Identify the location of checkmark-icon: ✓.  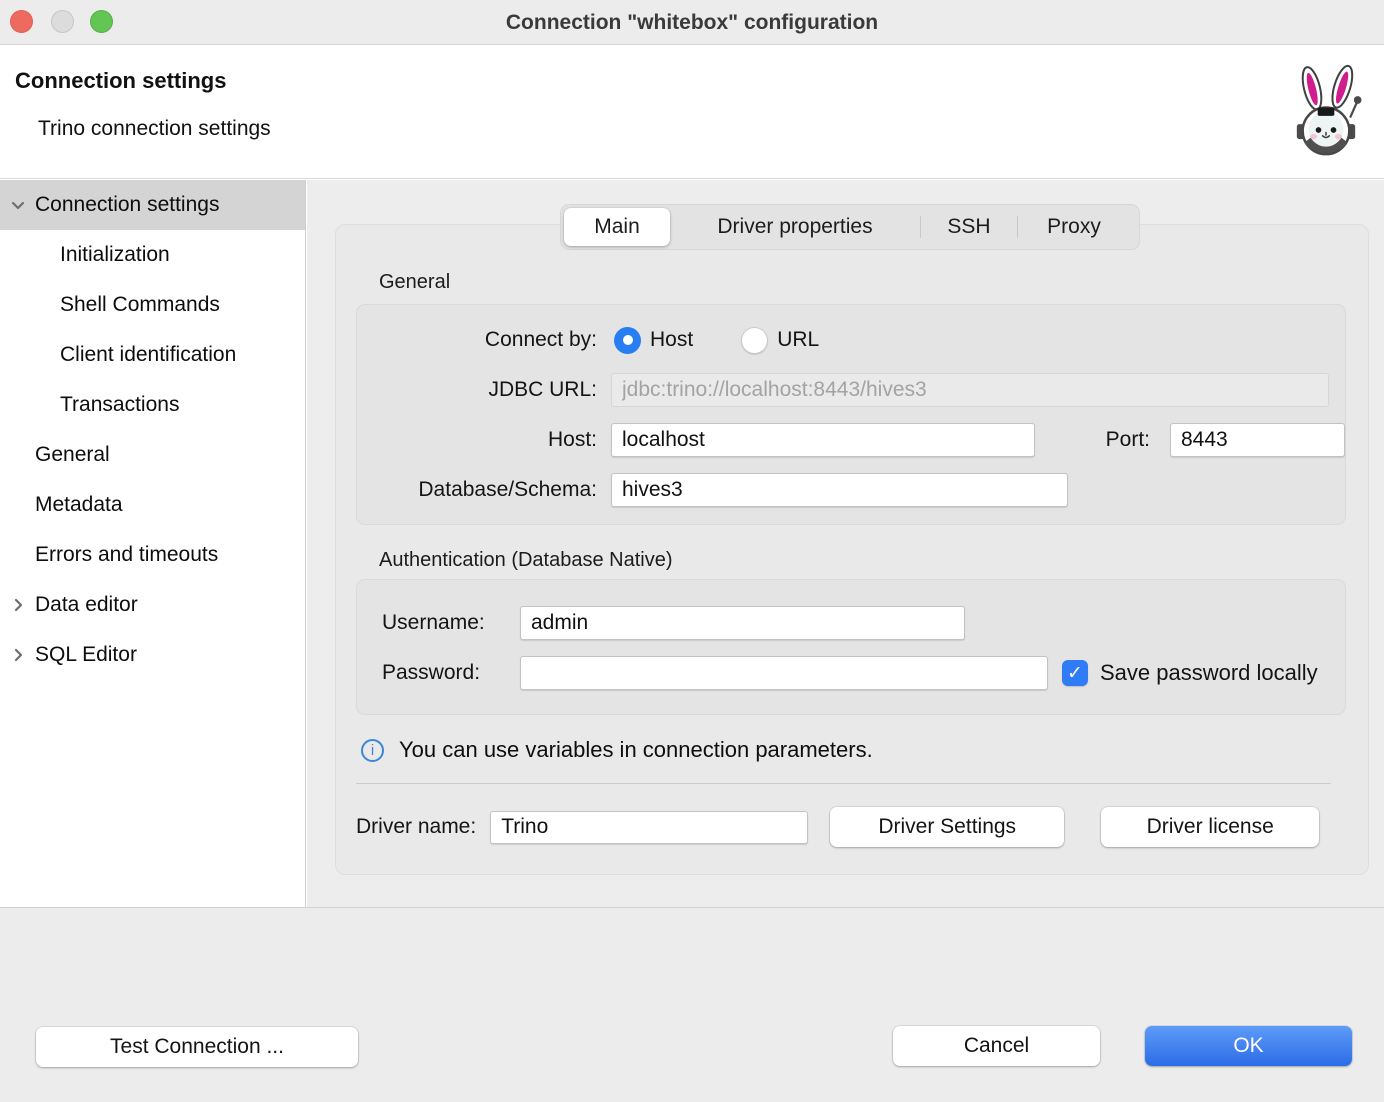
(1075, 673).